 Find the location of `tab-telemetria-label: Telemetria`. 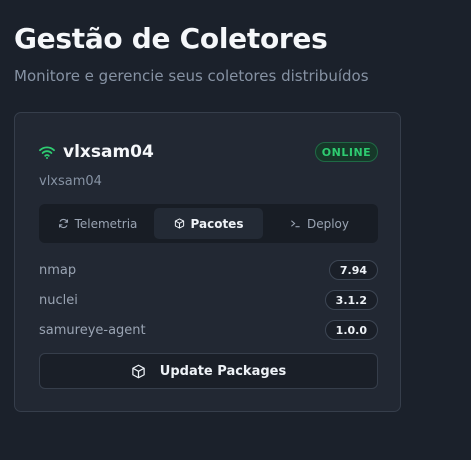

tab-telemetria-label: Telemetria is located at coordinates (106, 223).